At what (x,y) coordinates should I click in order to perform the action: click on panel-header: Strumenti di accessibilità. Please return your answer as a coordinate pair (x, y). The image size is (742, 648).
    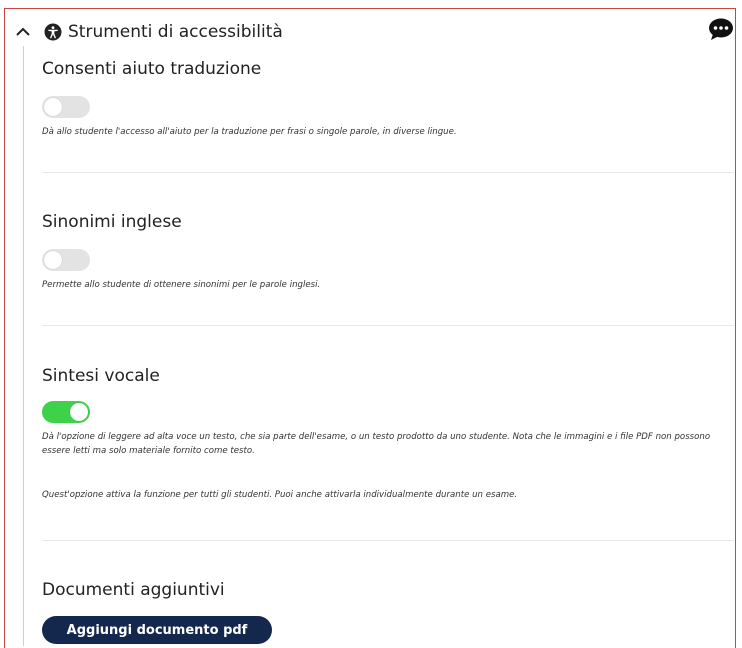
    Looking at the image, I should click on (148, 32).